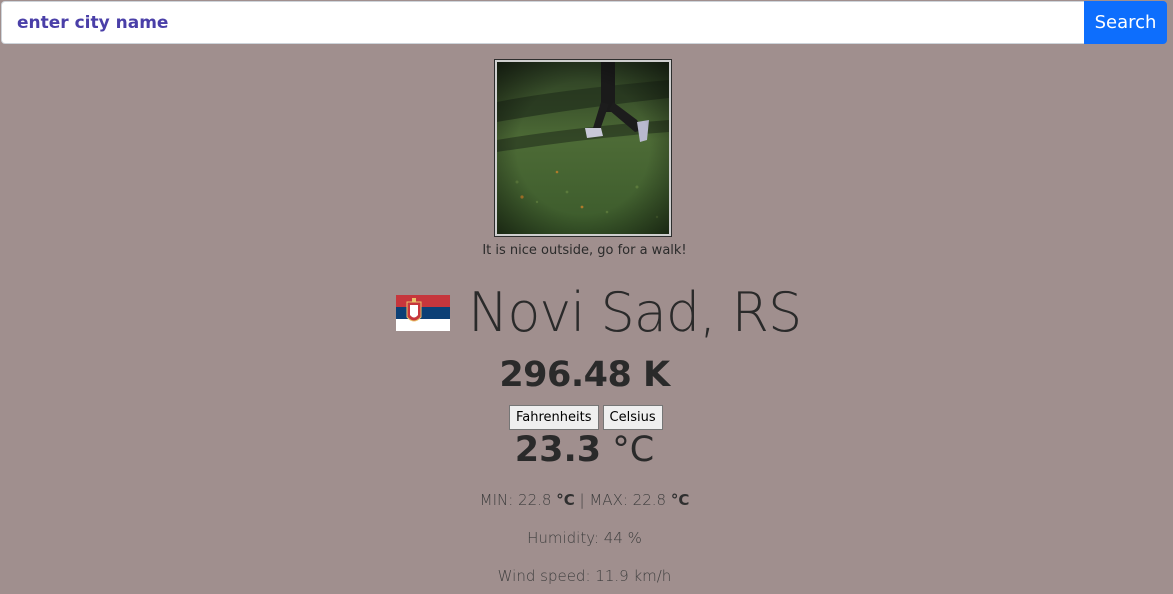 Image resolution: width=1173 pixels, height=594 pixels. I want to click on min-temperature: MIN: 22.8, so click(515, 500).